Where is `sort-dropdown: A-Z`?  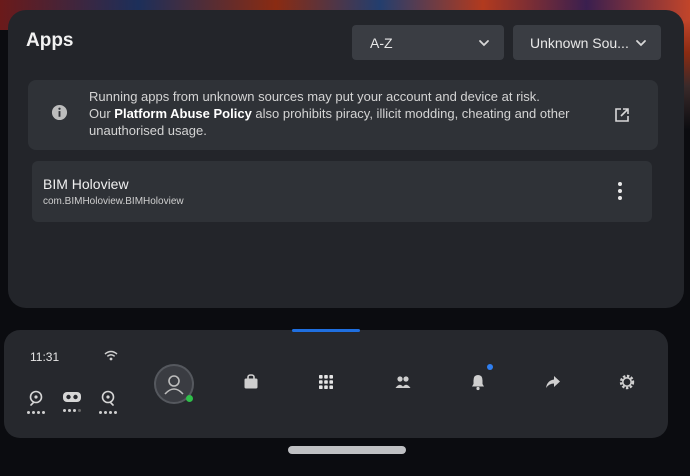
sort-dropdown: A-Z is located at coordinates (428, 42).